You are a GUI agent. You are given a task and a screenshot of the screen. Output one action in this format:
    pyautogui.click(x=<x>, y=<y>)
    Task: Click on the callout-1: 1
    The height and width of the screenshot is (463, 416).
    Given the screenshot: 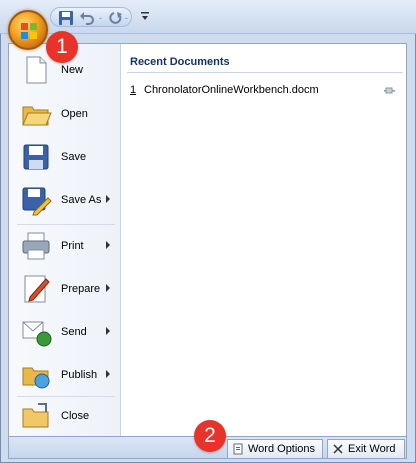 What is the action you would take?
    pyautogui.click(x=62, y=47)
    